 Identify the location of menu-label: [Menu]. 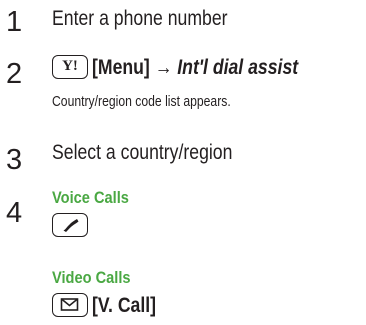
(121, 67).